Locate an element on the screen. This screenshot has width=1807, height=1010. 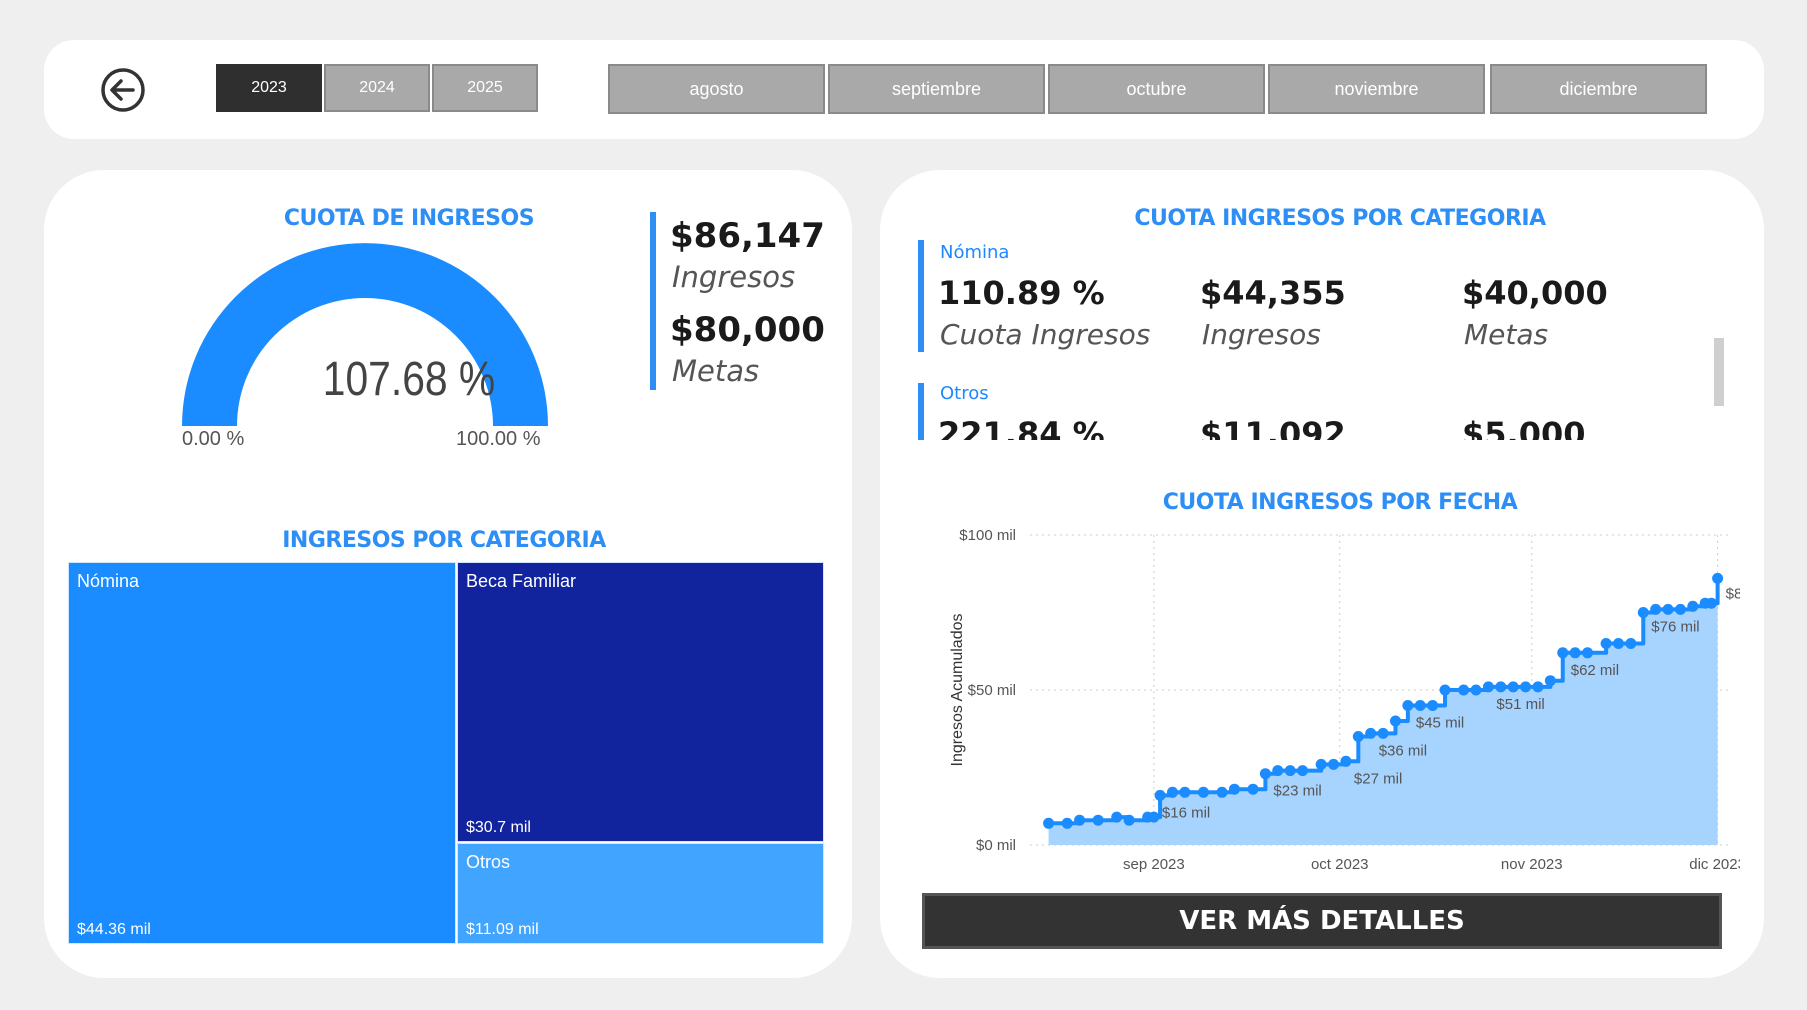
gauge-min-label: 0.00 % is located at coordinates (213, 439).